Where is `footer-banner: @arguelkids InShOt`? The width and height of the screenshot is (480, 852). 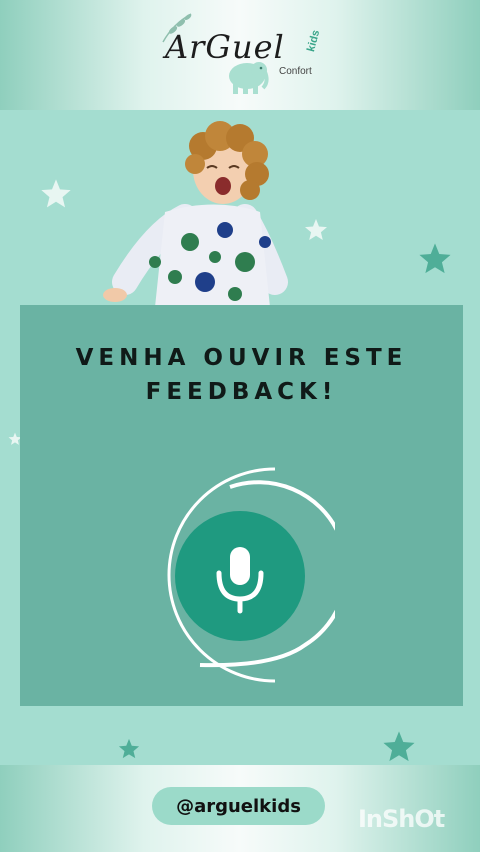
footer-banner: @arguelkids InShOt is located at coordinates (240, 808).